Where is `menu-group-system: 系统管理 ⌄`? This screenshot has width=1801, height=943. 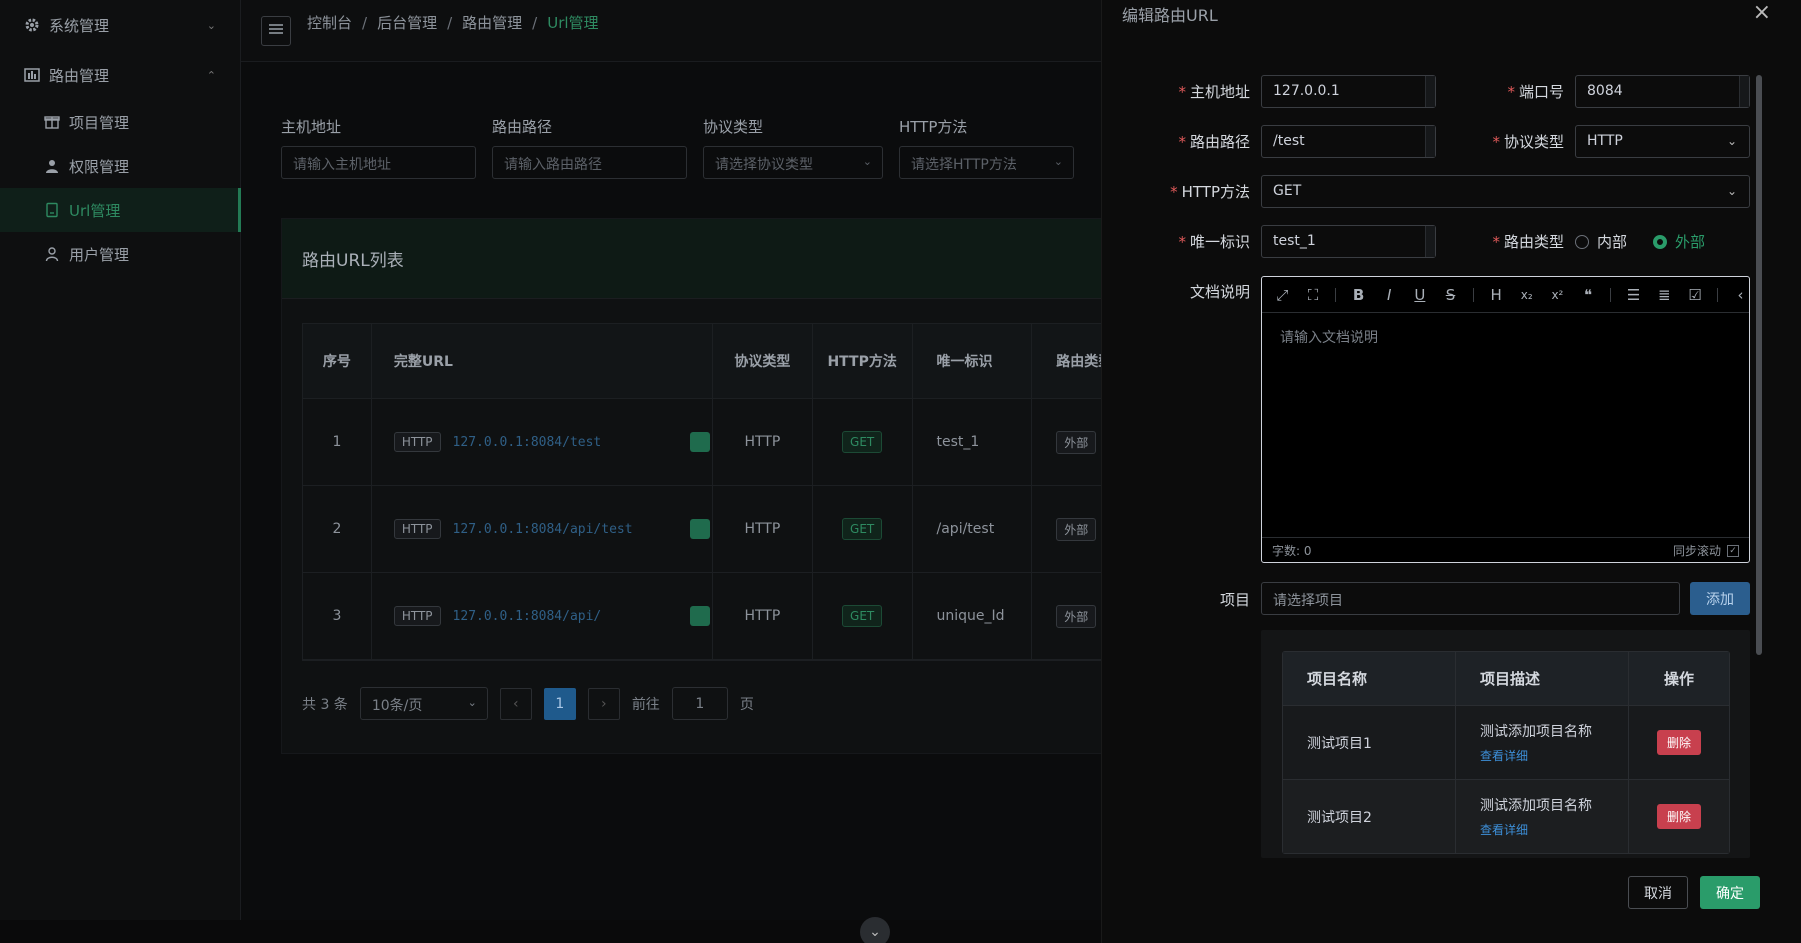 menu-group-system: 系统管理 ⌄ is located at coordinates (120, 25).